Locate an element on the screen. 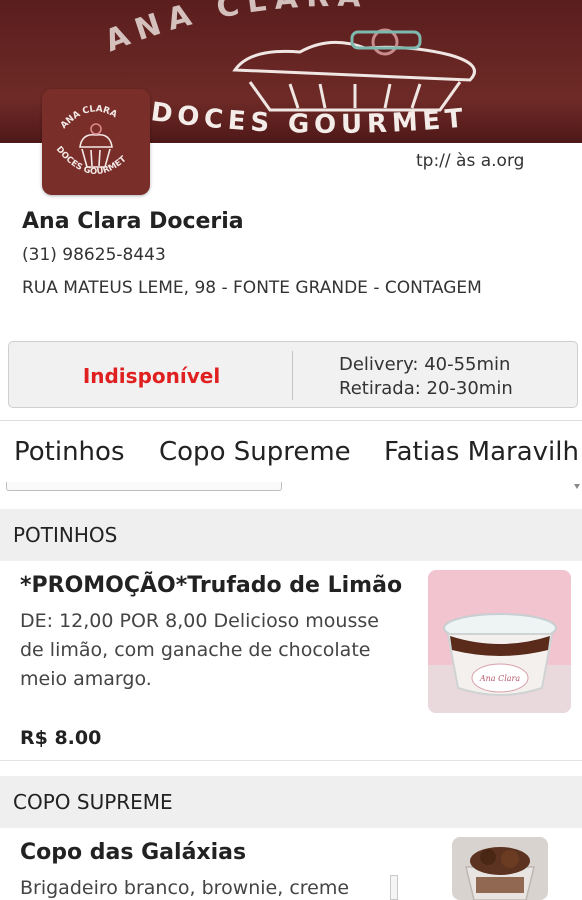 The width and height of the screenshot is (582, 900). product-name: Copo das Galáxias is located at coordinates (133, 852).